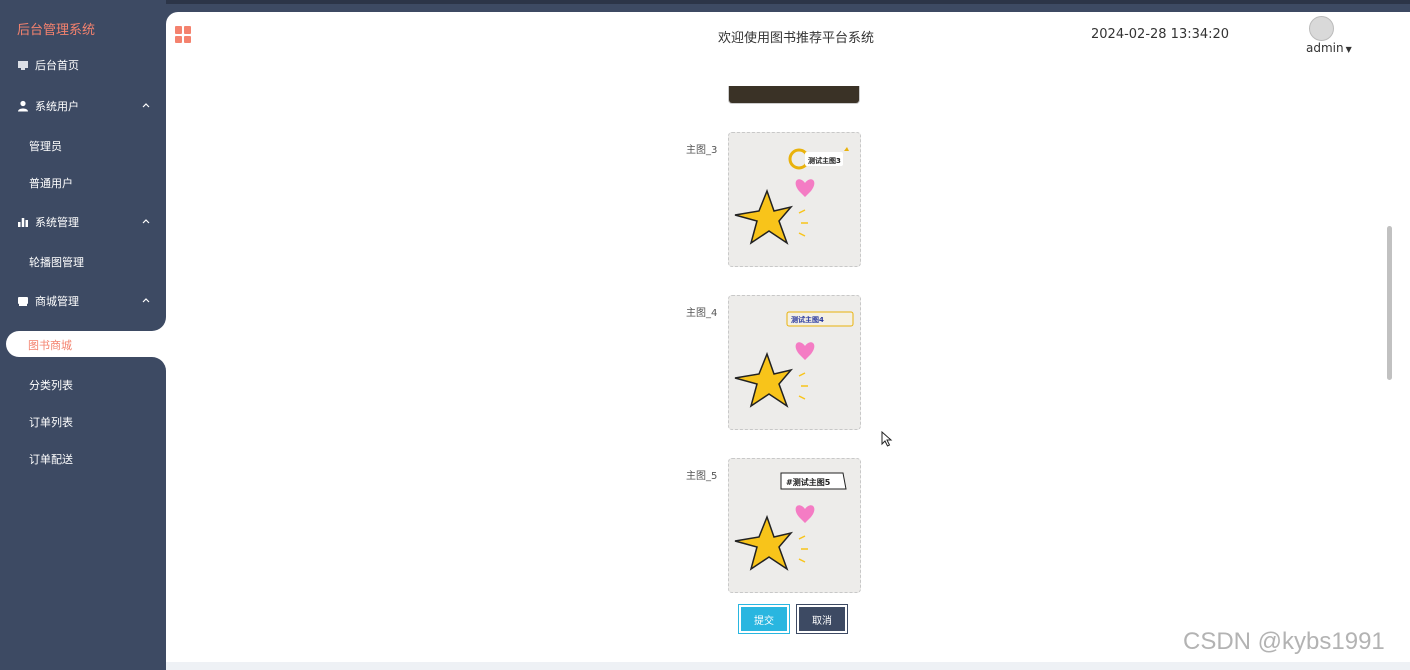 The height and width of the screenshot is (670, 1410). Describe the element at coordinates (790, 521) in the screenshot. I see `image-preview: #测试主图5` at that location.